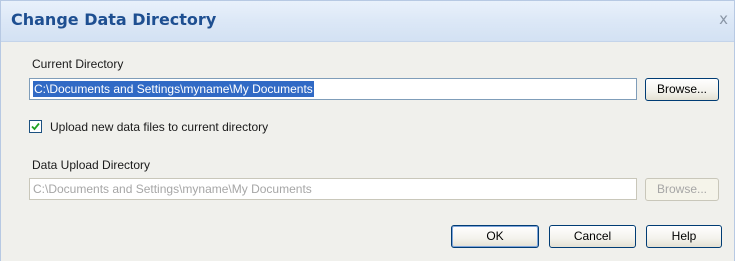 This screenshot has width=735, height=261. I want to click on dialog-title: Change Data Directory, so click(114, 19).